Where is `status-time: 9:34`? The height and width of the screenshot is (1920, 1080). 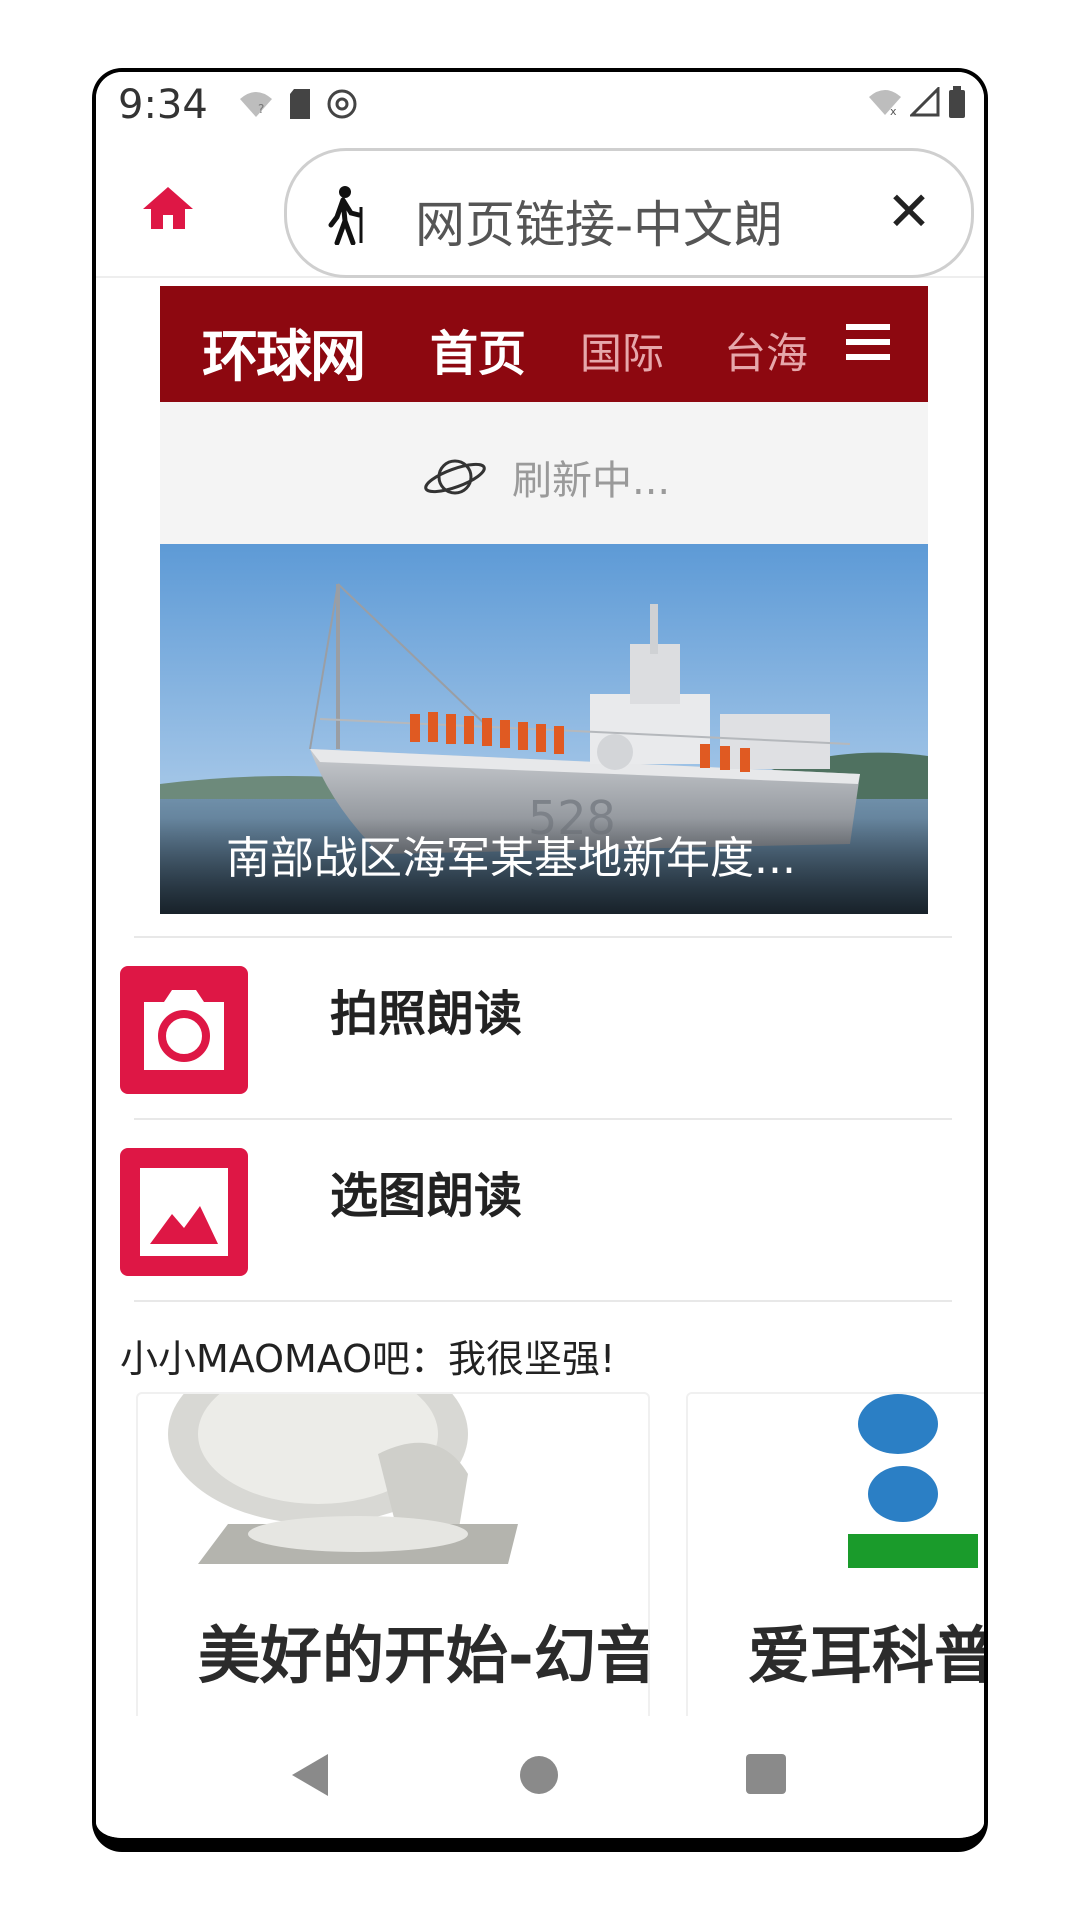 status-time: 9:34 is located at coordinates (163, 105).